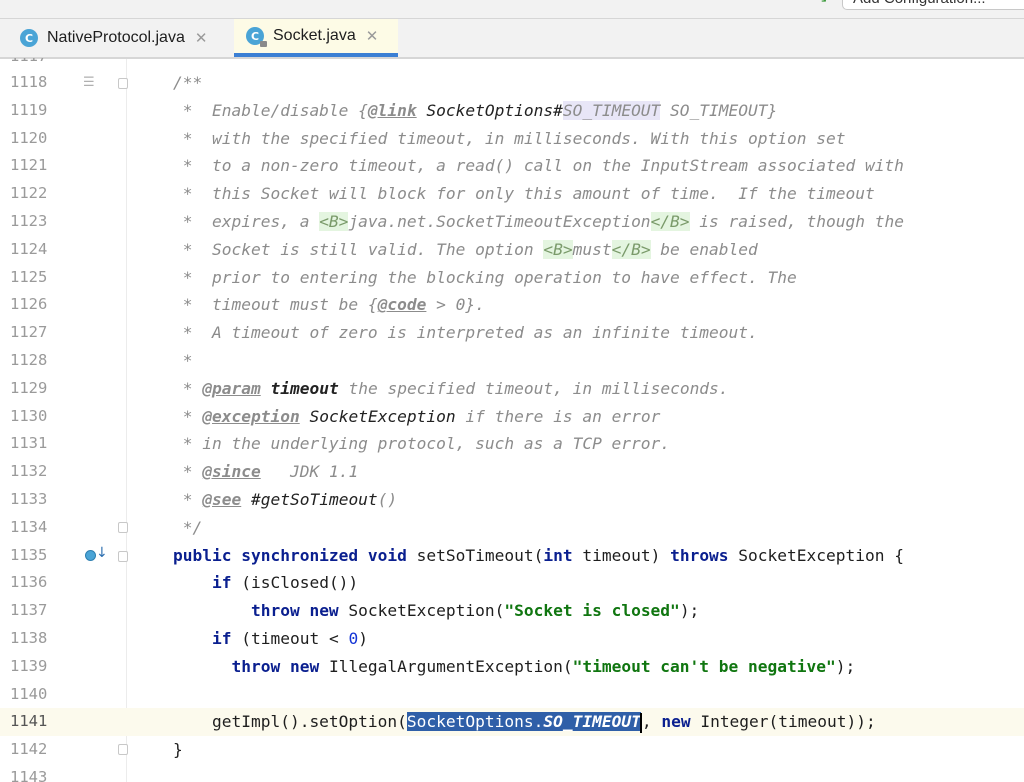 The height and width of the screenshot is (782, 1024). I want to click on editor-tab-bar: C NativeProtocol.java ✕ C Socket.java ✕, so click(512, 38).